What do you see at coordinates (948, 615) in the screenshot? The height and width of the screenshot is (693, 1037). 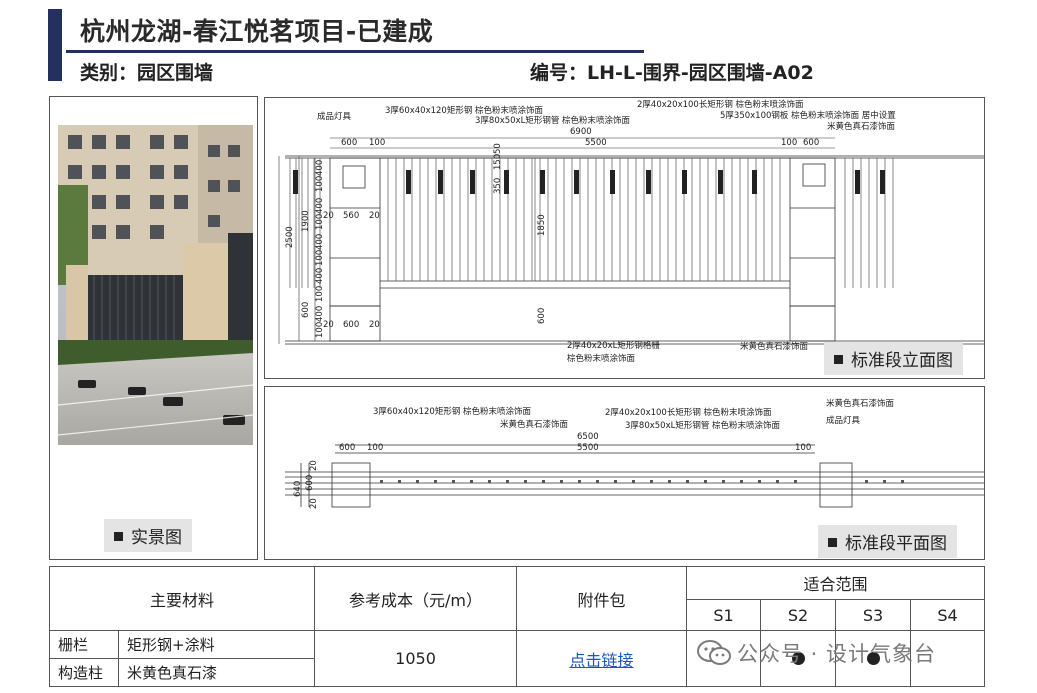 I see `scope-col-s4: S4` at bounding box center [948, 615].